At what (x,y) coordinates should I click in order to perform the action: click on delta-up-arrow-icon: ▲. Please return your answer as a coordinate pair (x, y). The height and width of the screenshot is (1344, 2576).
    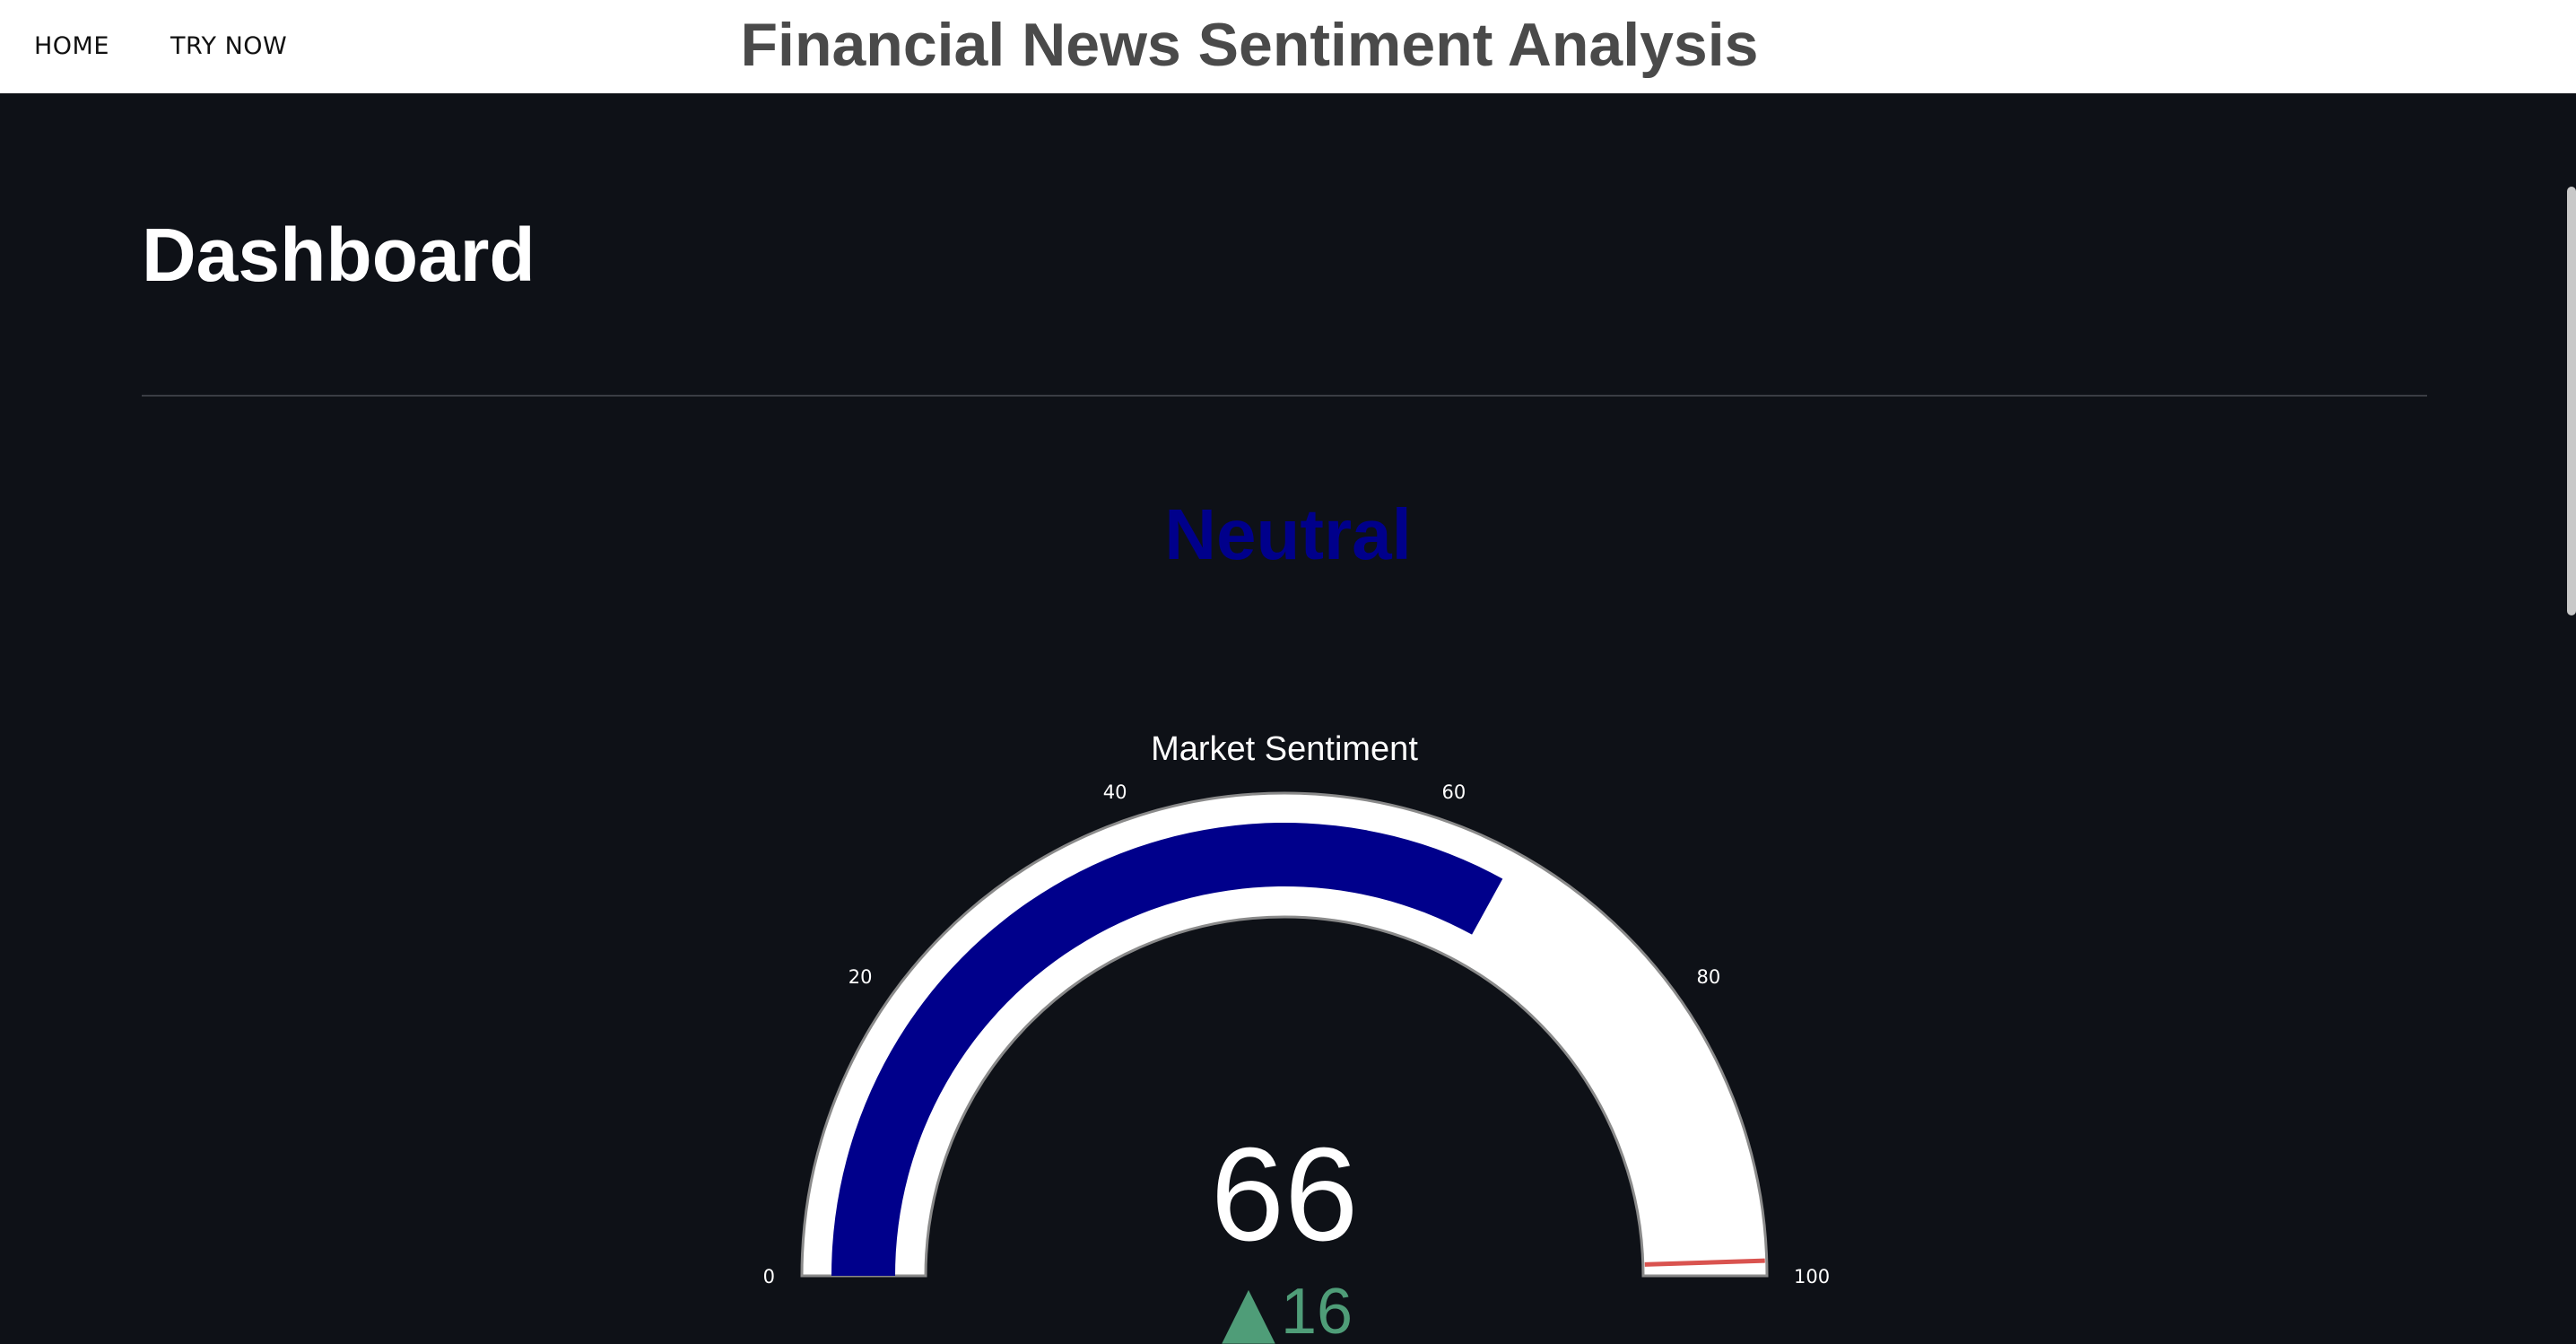
    Looking at the image, I should click on (1248, 1307).